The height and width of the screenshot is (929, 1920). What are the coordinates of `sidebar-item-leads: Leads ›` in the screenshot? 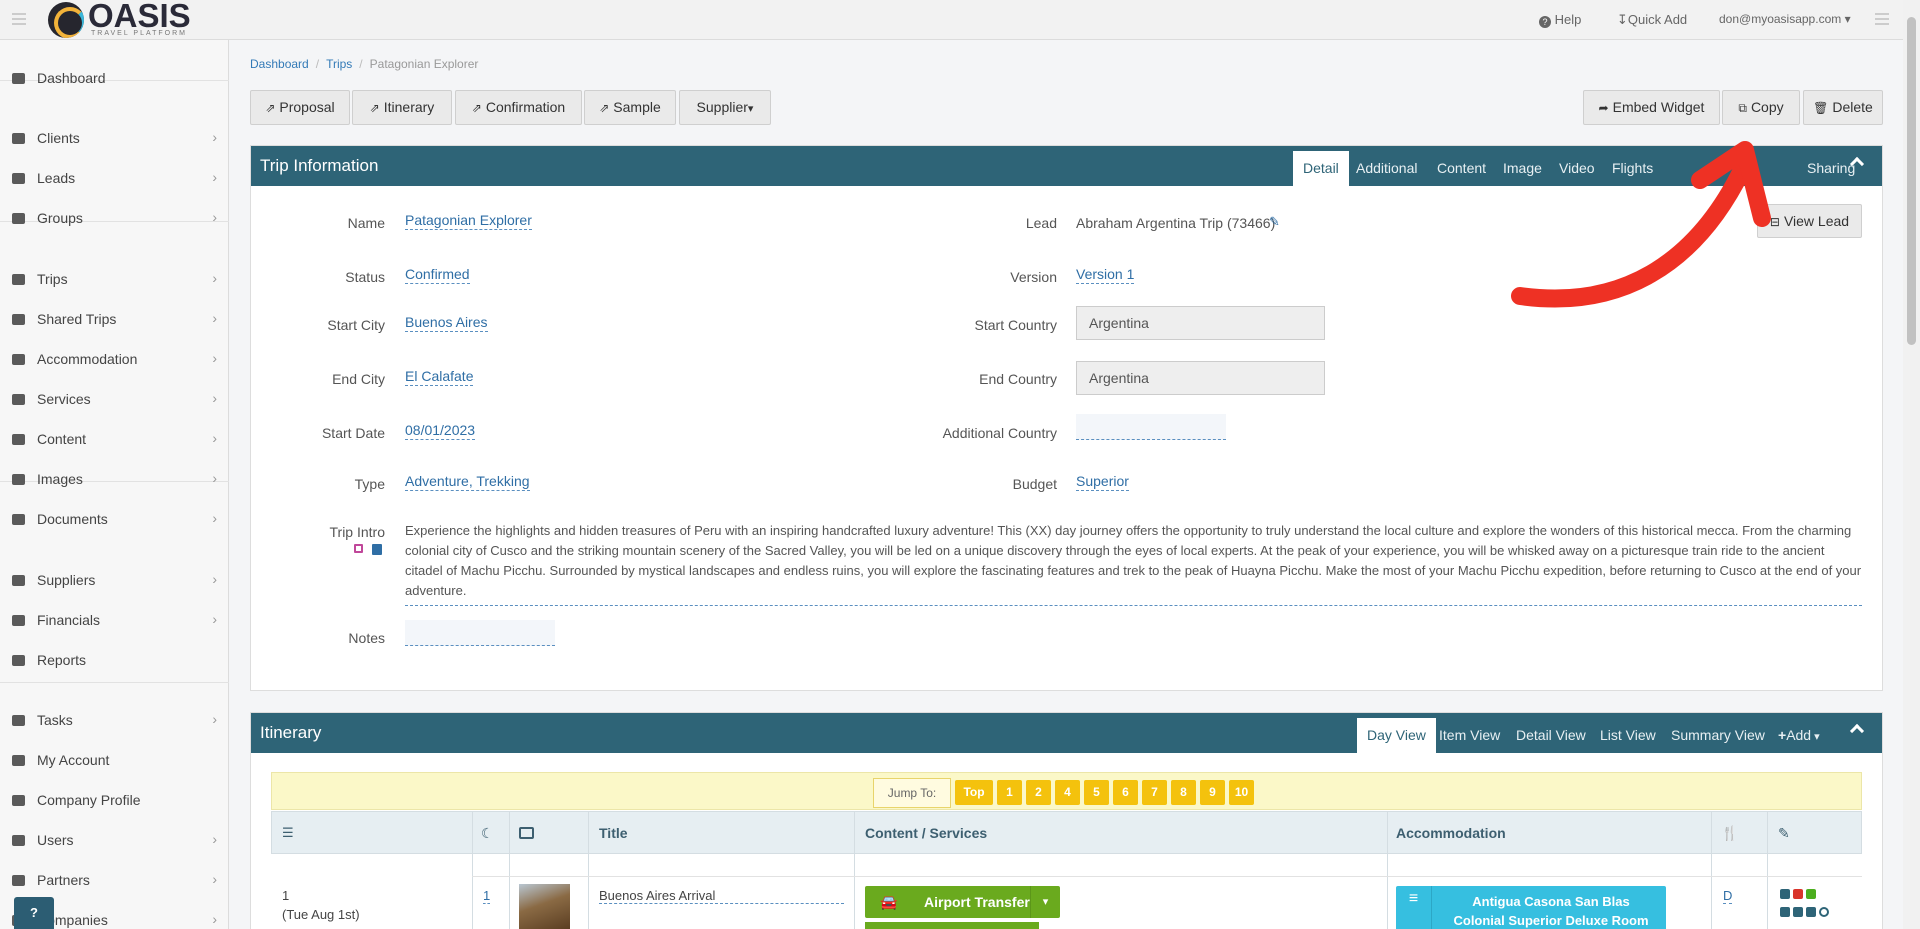 It's located at (114, 178).